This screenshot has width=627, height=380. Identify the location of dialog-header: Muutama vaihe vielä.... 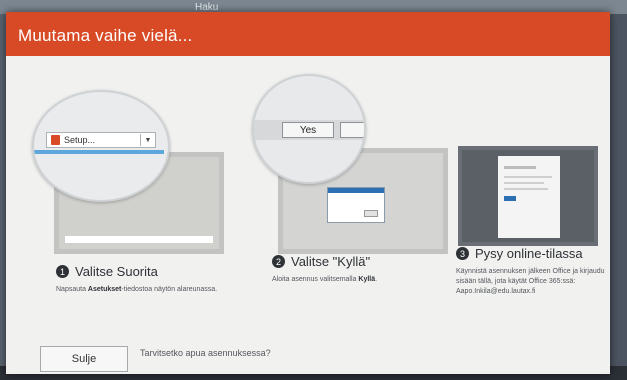
(308, 34).